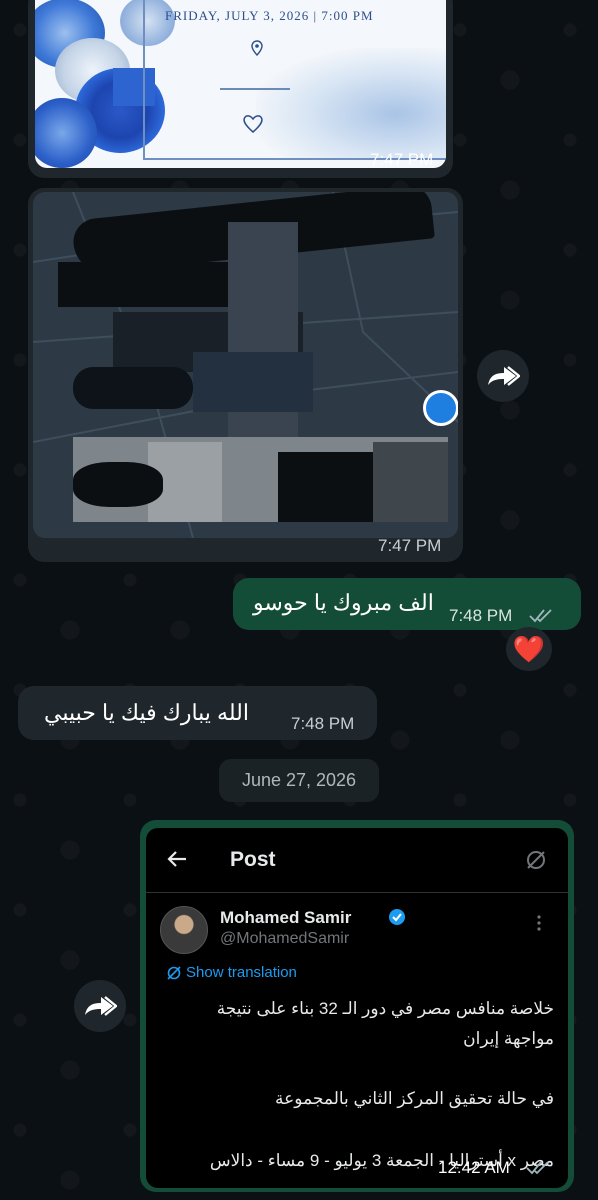 Image resolution: width=598 pixels, height=1200 pixels. What do you see at coordinates (440, 408) in the screenshot?
I see `shopping-pin-icon` at bounding box center [440, 408].